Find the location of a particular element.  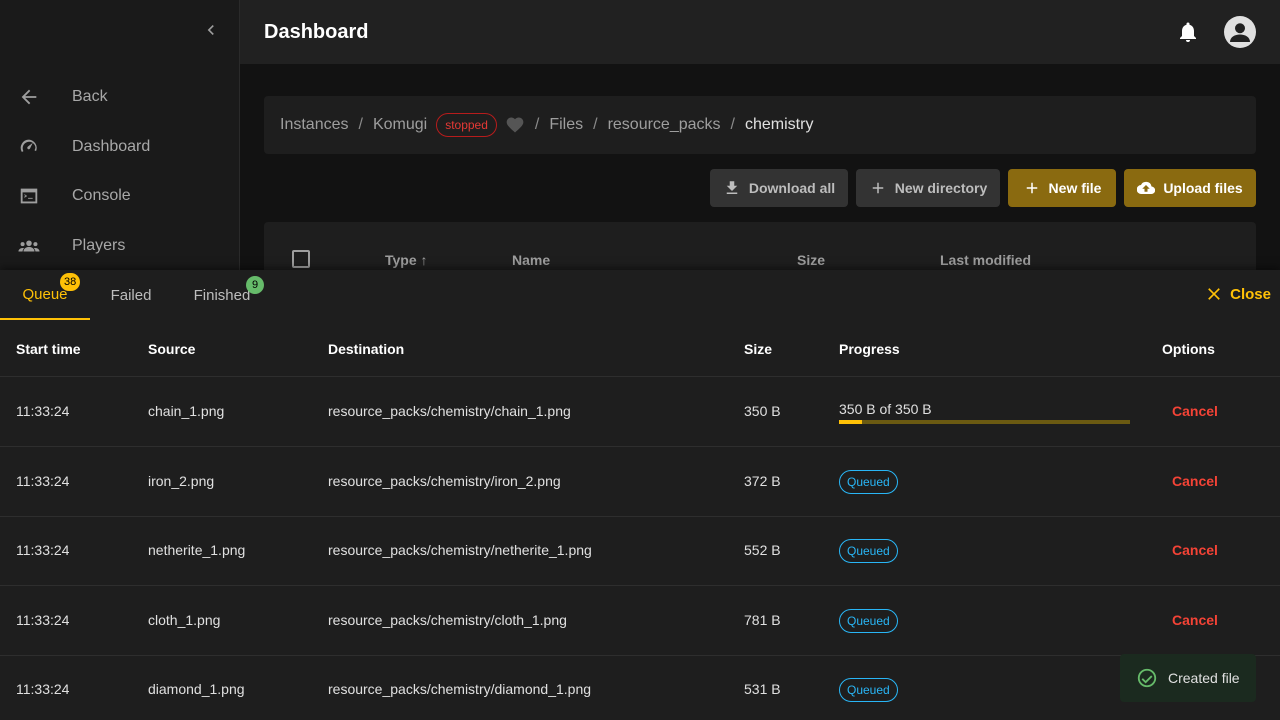

new-directory-label: New directory is located at coordinates (941, 188).